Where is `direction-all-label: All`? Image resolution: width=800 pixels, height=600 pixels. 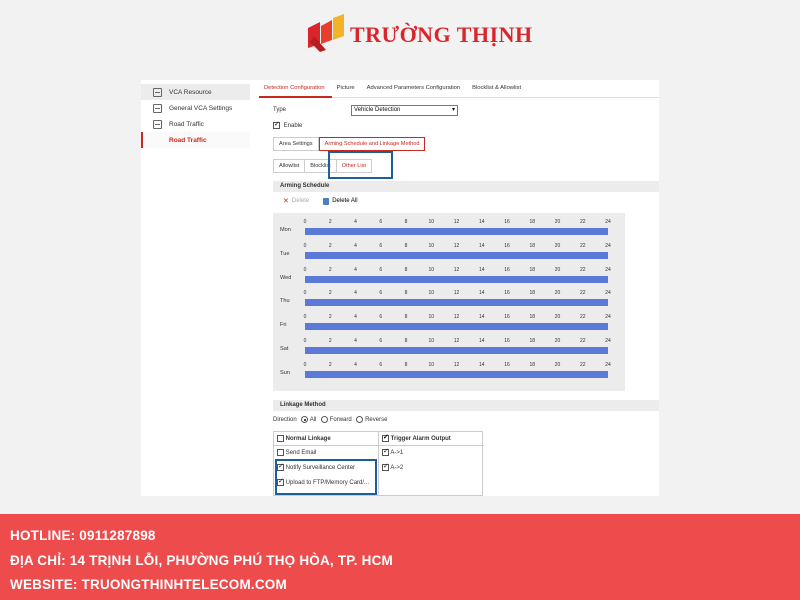
direction-all-label: All is located at coordinates (313, 420).